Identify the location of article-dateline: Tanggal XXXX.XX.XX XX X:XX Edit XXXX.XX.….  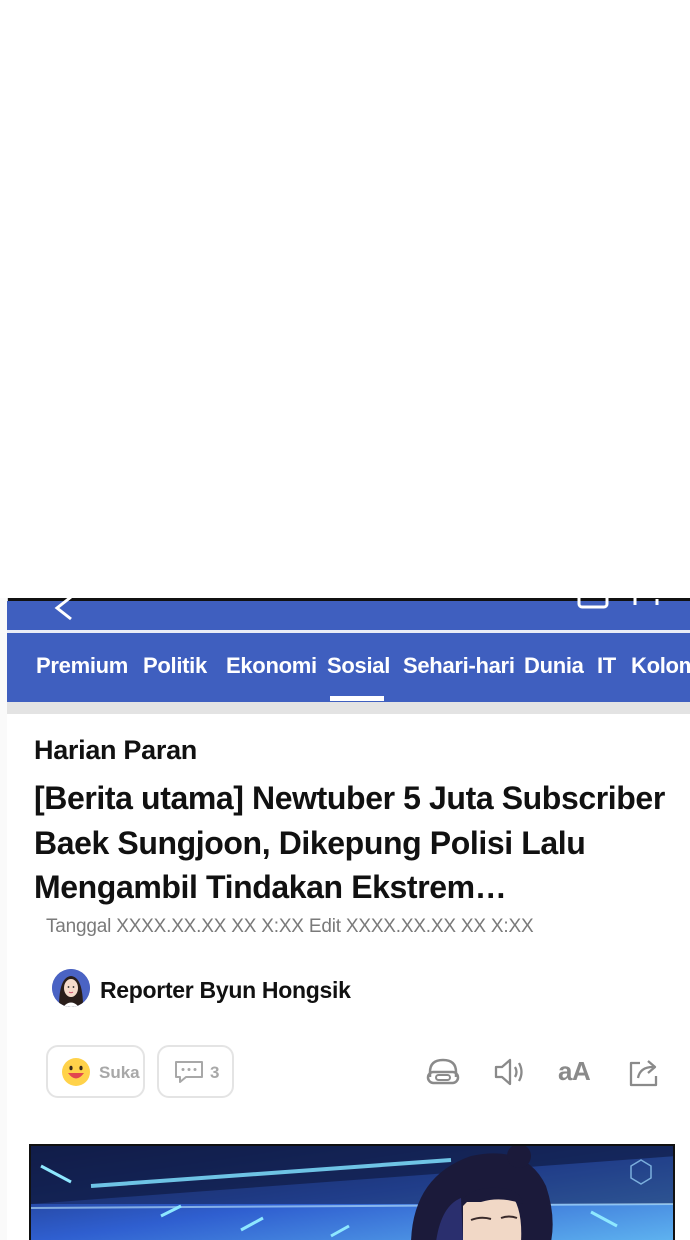
(290, 926).